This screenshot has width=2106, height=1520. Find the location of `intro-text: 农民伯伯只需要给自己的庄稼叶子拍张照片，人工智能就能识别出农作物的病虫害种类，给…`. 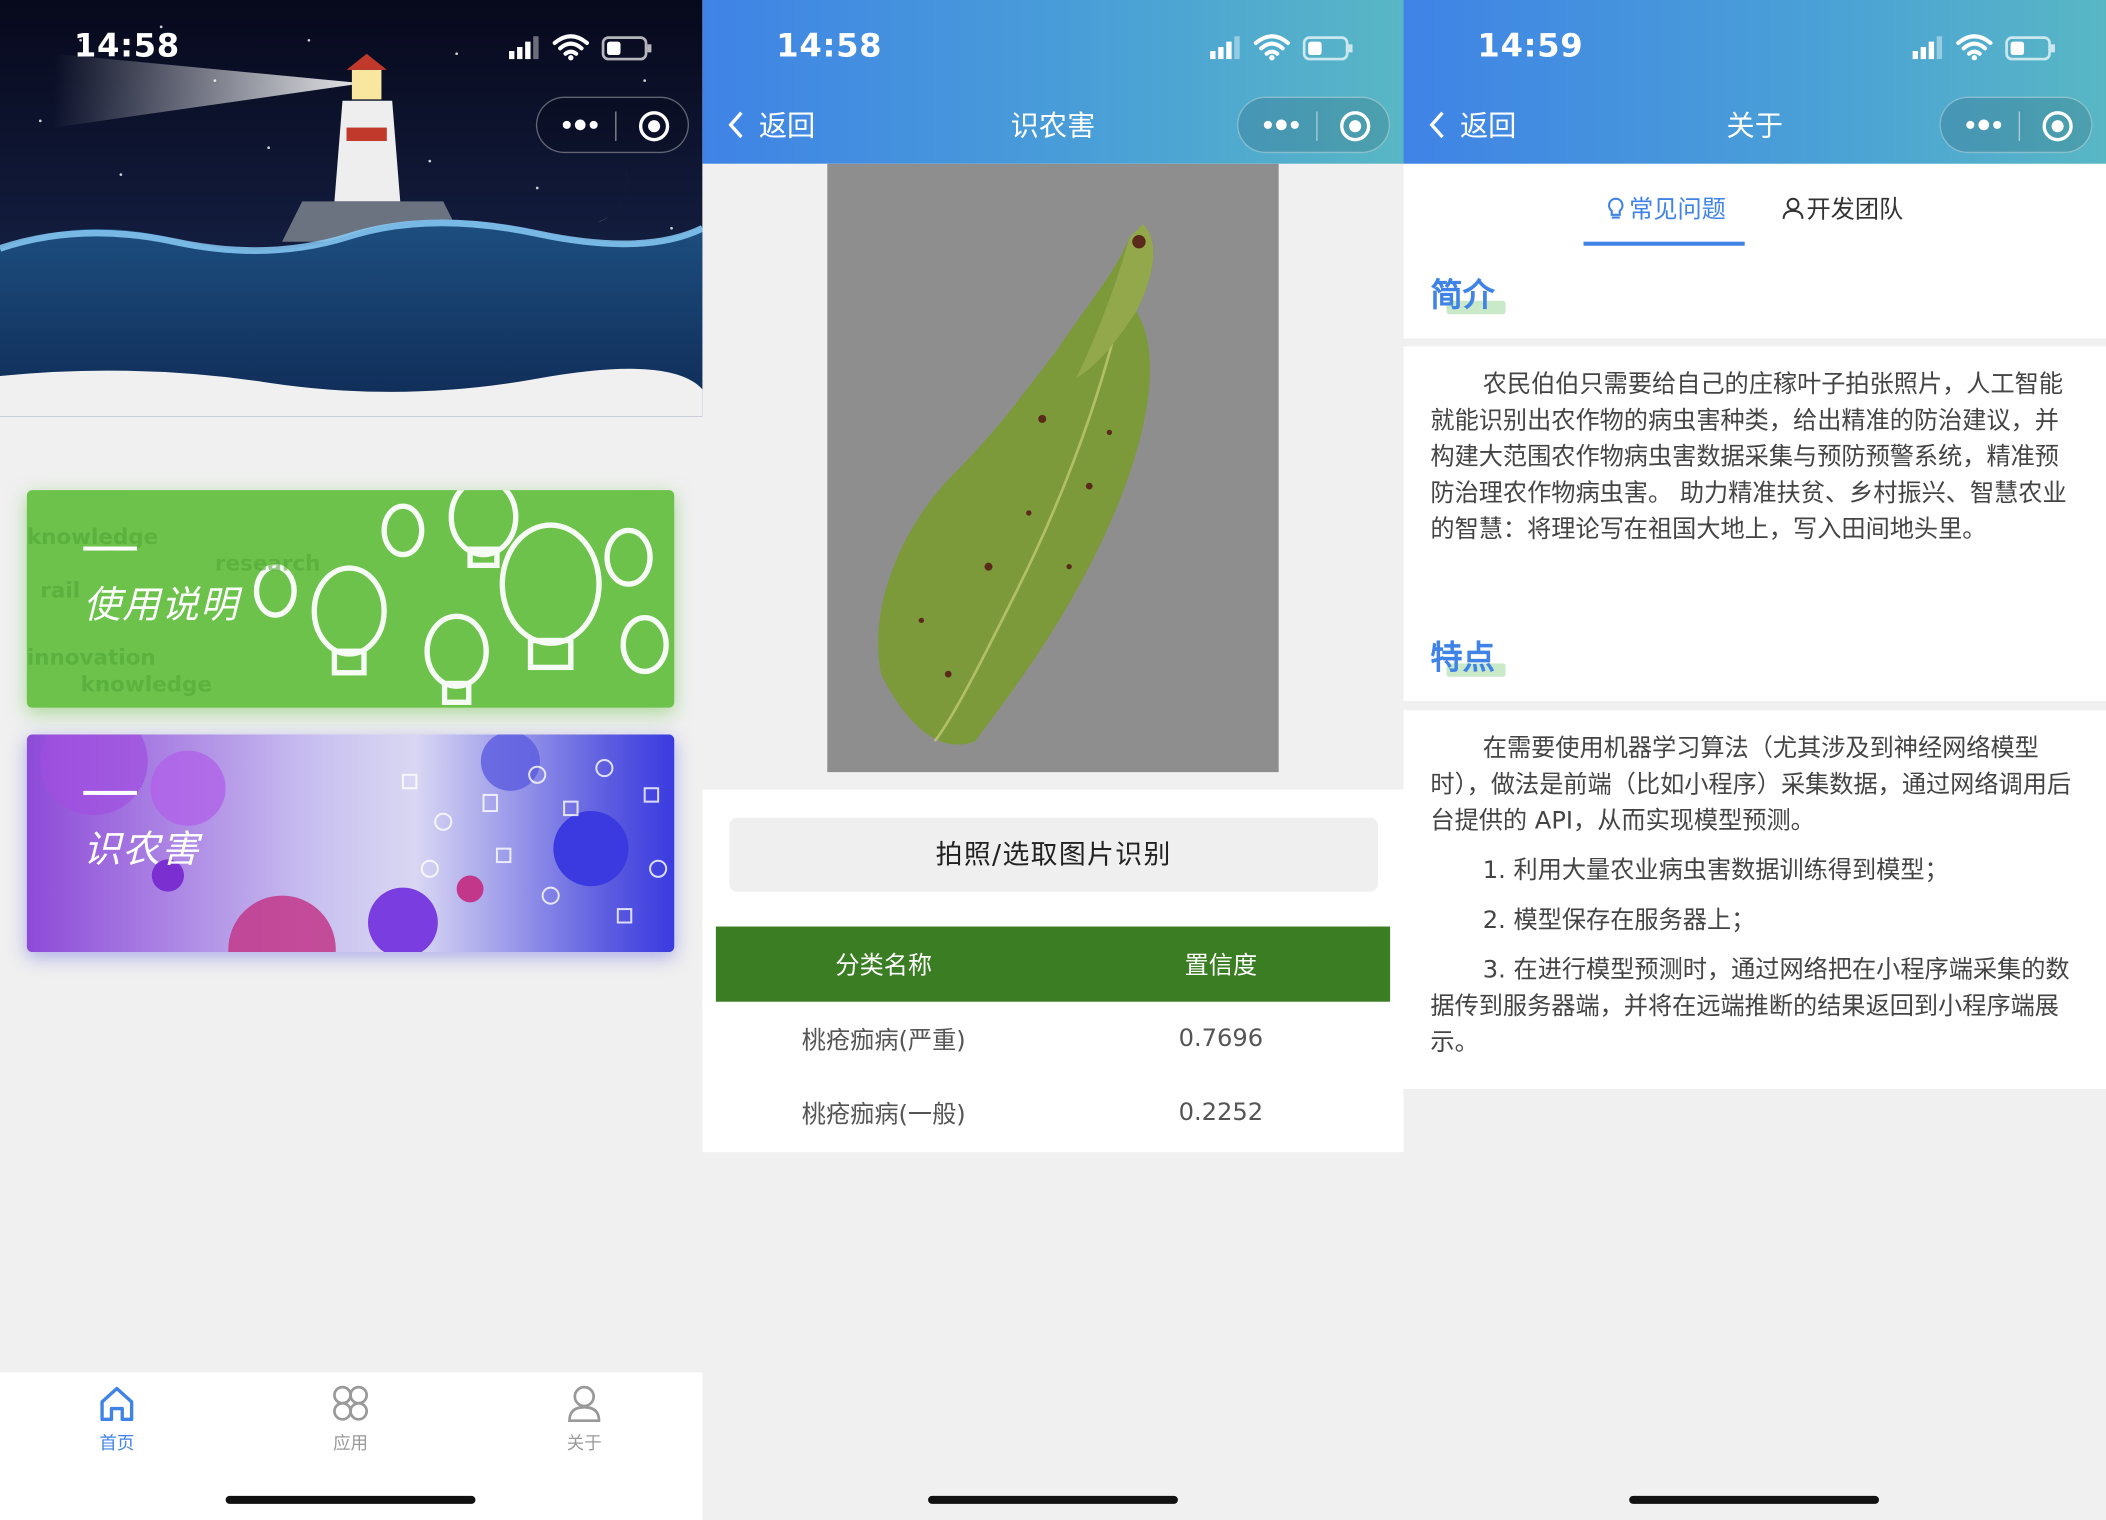

intro-text: 农民伯伯只需要给自己的庄稼叶子拍张照片，人工智能就能识别出农作物的病虫害种类，给… is located at coordinates (1748, 457).